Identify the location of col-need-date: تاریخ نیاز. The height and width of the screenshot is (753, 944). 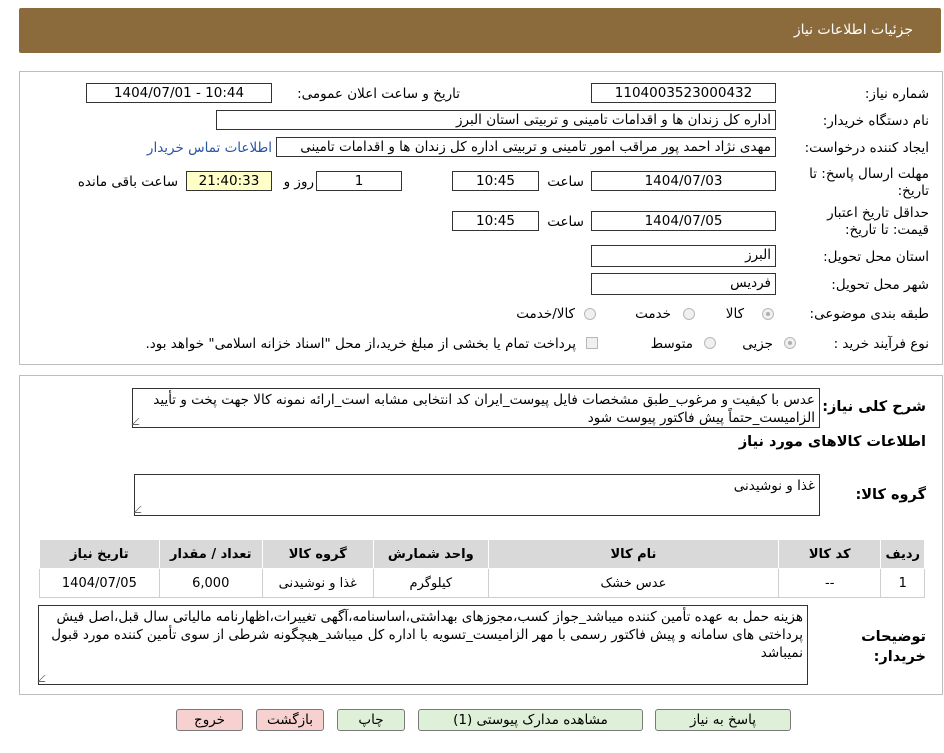
(99, 554).